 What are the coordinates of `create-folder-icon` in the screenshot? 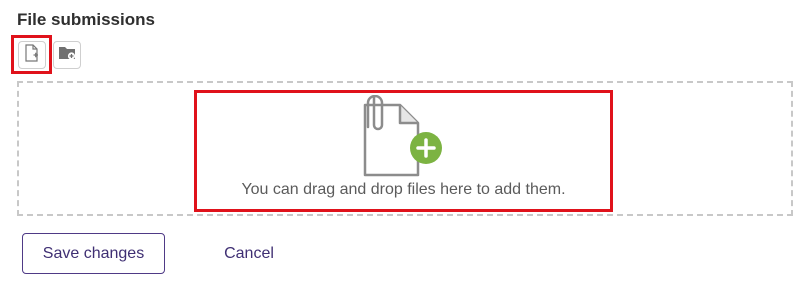 It's located at (67, 55).